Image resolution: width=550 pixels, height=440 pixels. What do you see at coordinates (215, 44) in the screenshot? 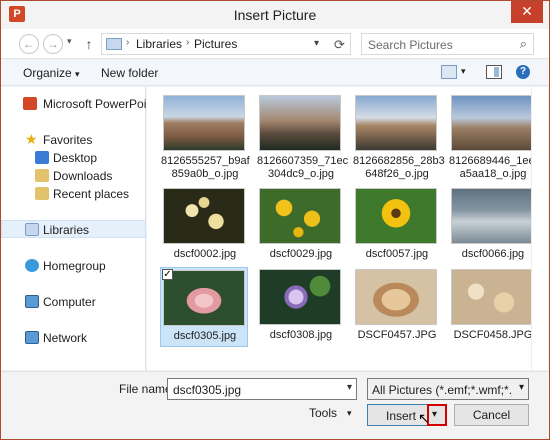
I see `breadcrumb-pictures: Pictures` at bounding box center [215, 44].